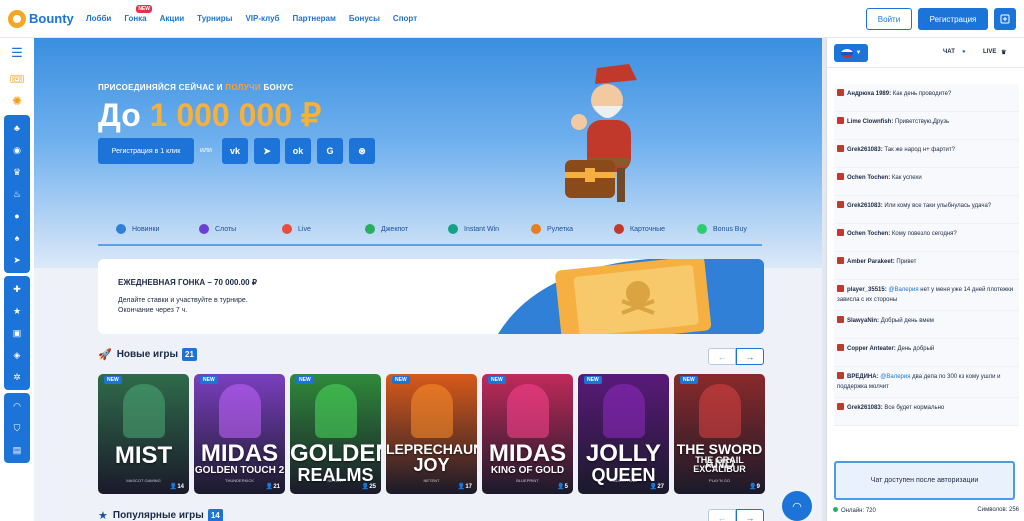  Describe the element at coordinates (17, 216) in the screenshot. I see `sidebar-fast-icon: ●` at that location.